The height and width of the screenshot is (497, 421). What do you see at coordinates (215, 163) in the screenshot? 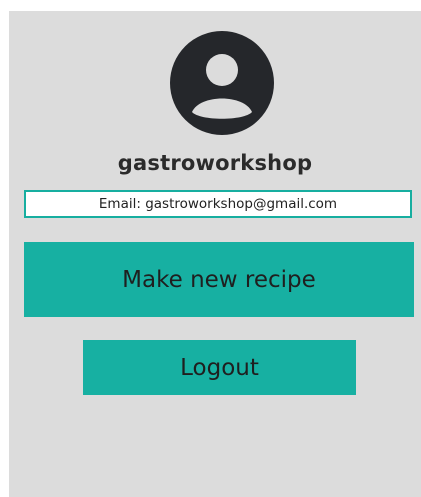
I see `username-label: gastroworkshop` at bounding box center [215, 163].